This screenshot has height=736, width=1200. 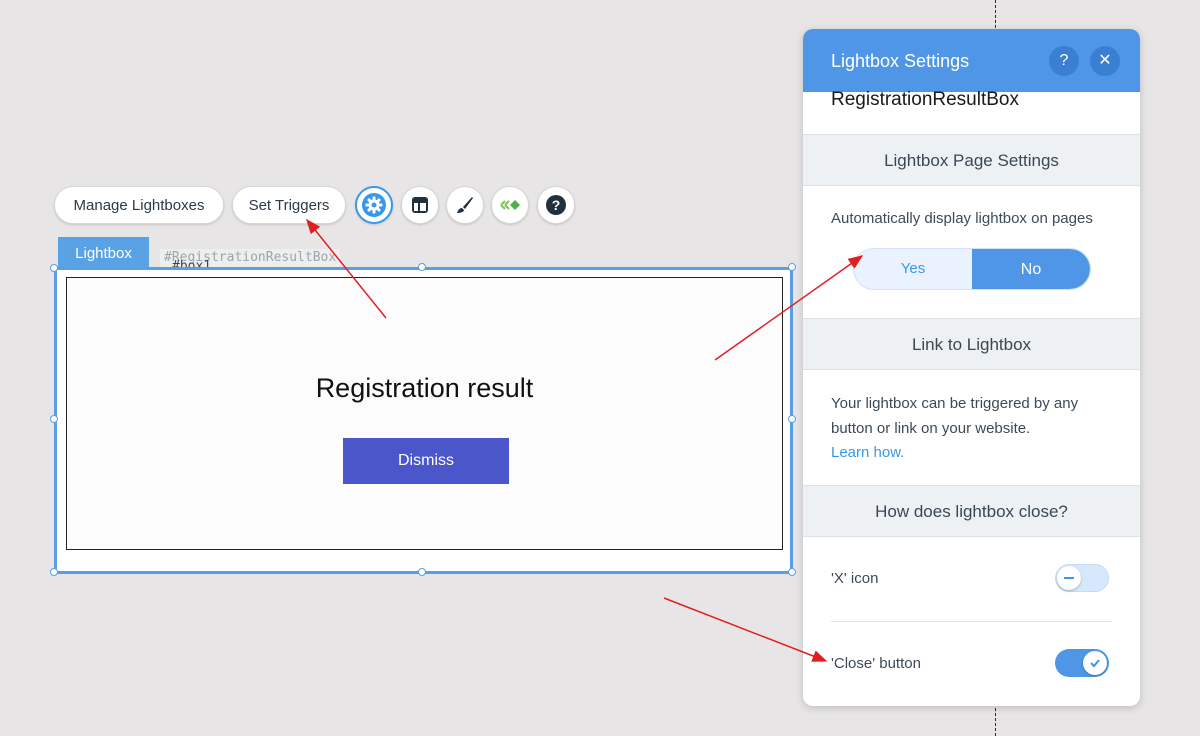 I want to click on arrow-to-close-button-option, so click(x=745, y=629).